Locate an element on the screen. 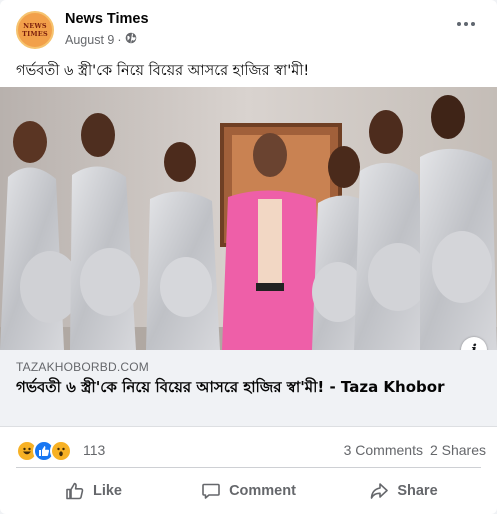 This screenshot has height=514, width=497. globe-icon is located at coordinates (131, 39).